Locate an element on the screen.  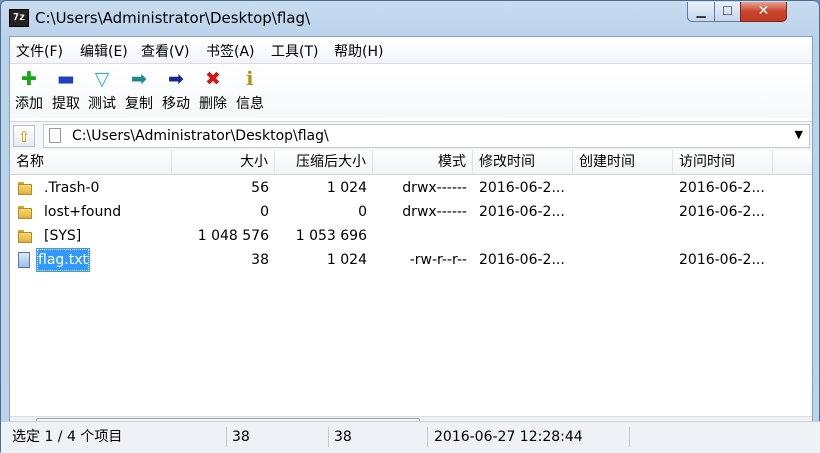
chevron-down-icon: ▼ is located at coordinates (799, 134).